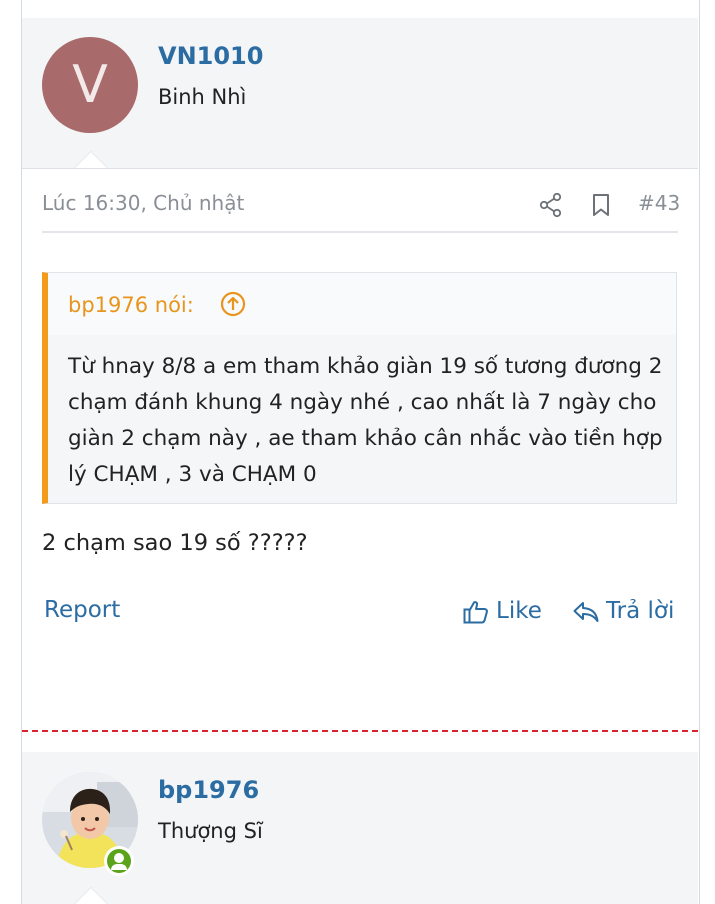 This screenshot has height=904, width=715. Describe the element at coordinates (90, 85) in the screenshot. I see `avatar: V` at that location.